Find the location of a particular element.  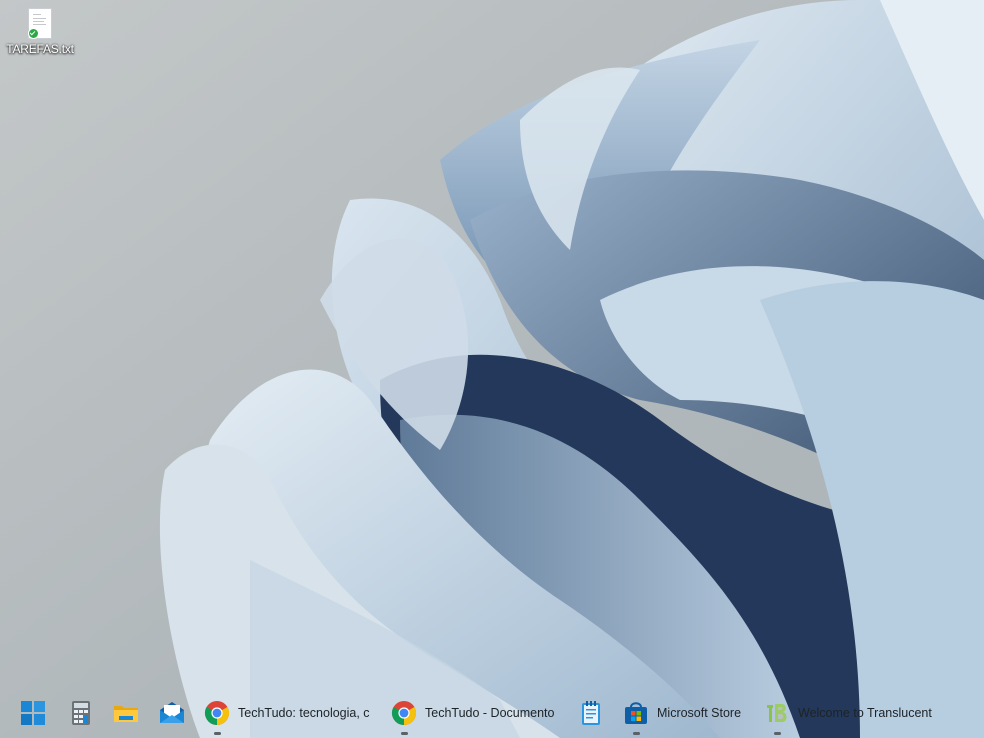

taskbar-item-label: Welcome to Translucent is located at coordinates (865, 713).